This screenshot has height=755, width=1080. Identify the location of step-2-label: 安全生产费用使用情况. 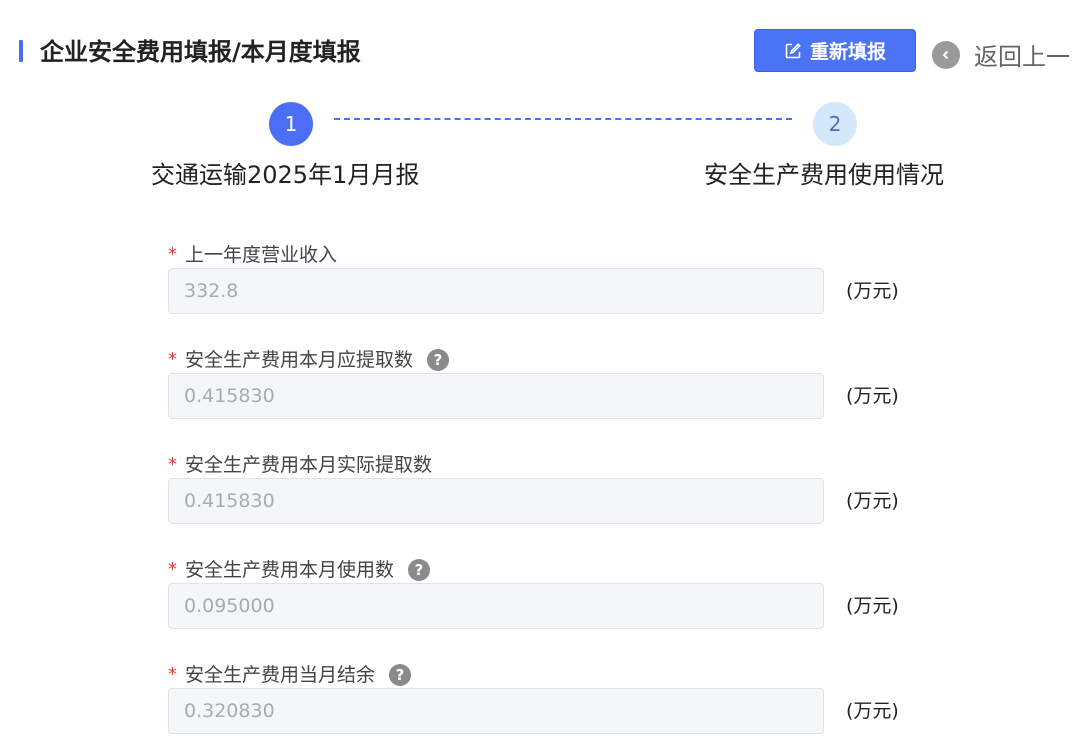
(824, 175).